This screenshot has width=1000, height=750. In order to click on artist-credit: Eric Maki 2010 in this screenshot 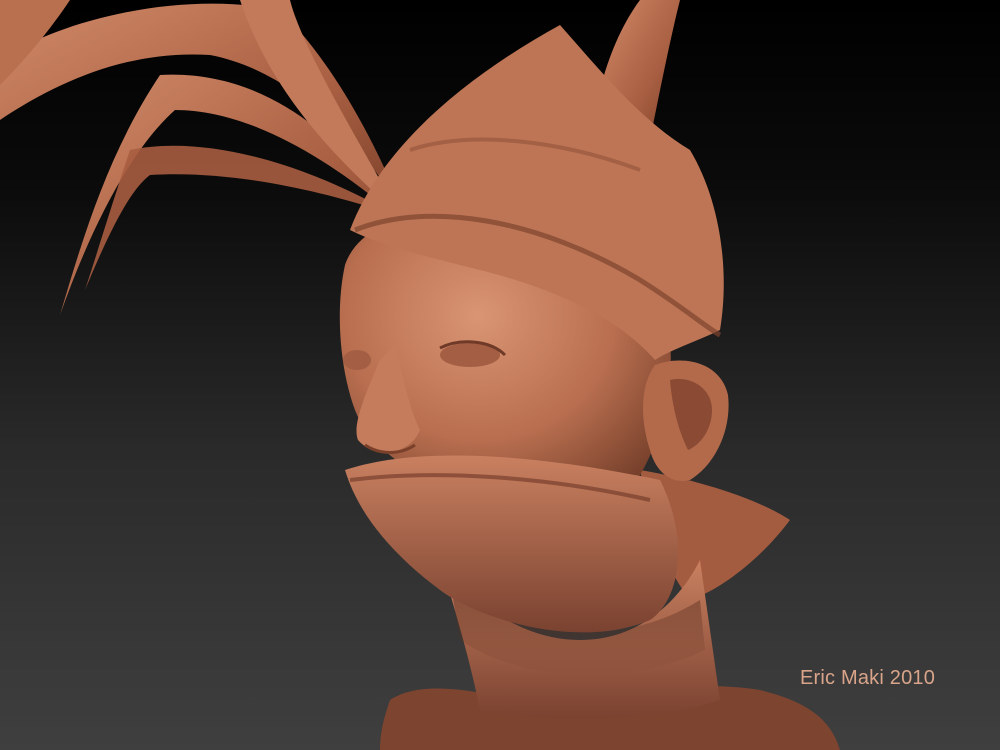, I will do `click(868, 678)`.